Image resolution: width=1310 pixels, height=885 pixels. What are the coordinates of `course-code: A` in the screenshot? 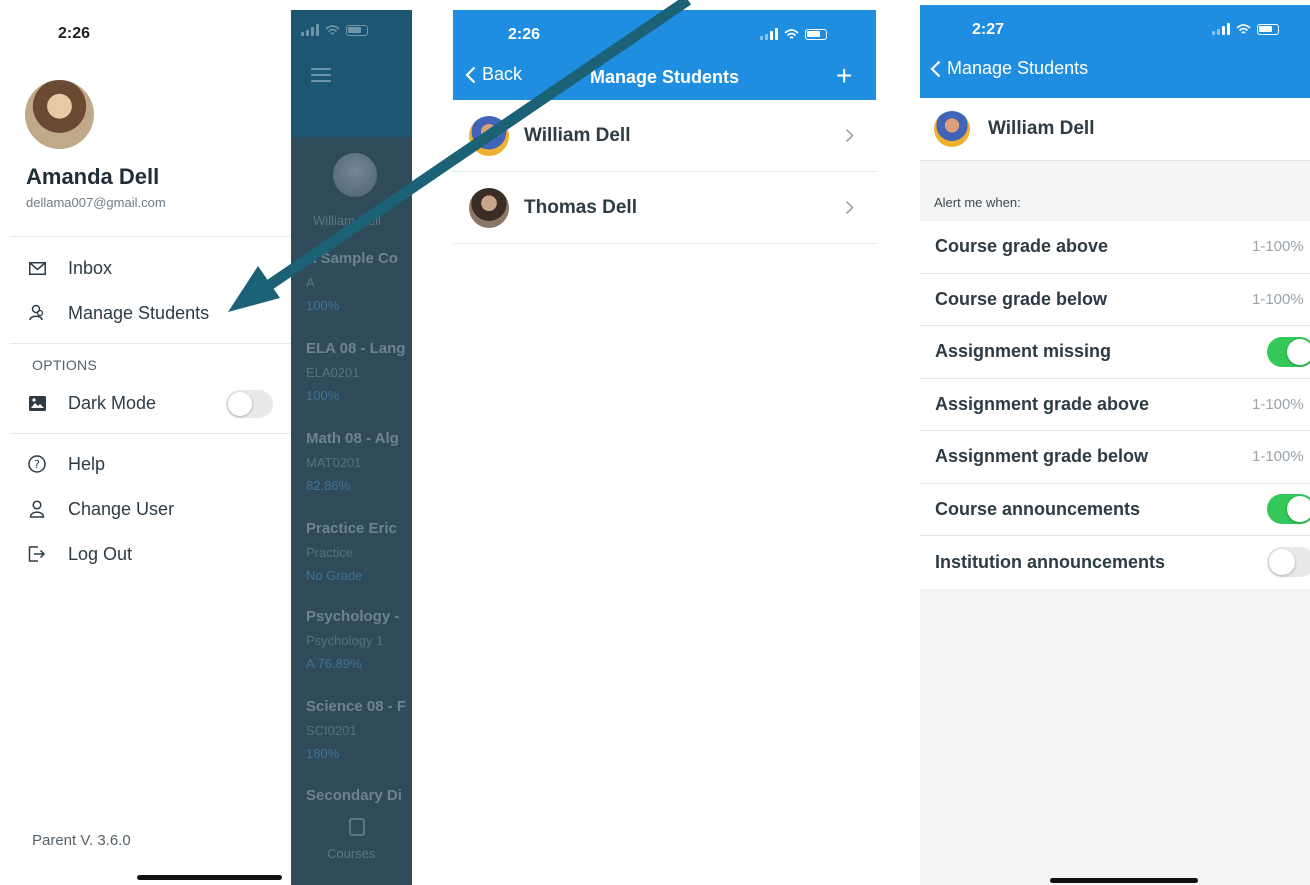 It's located at (310, 282).